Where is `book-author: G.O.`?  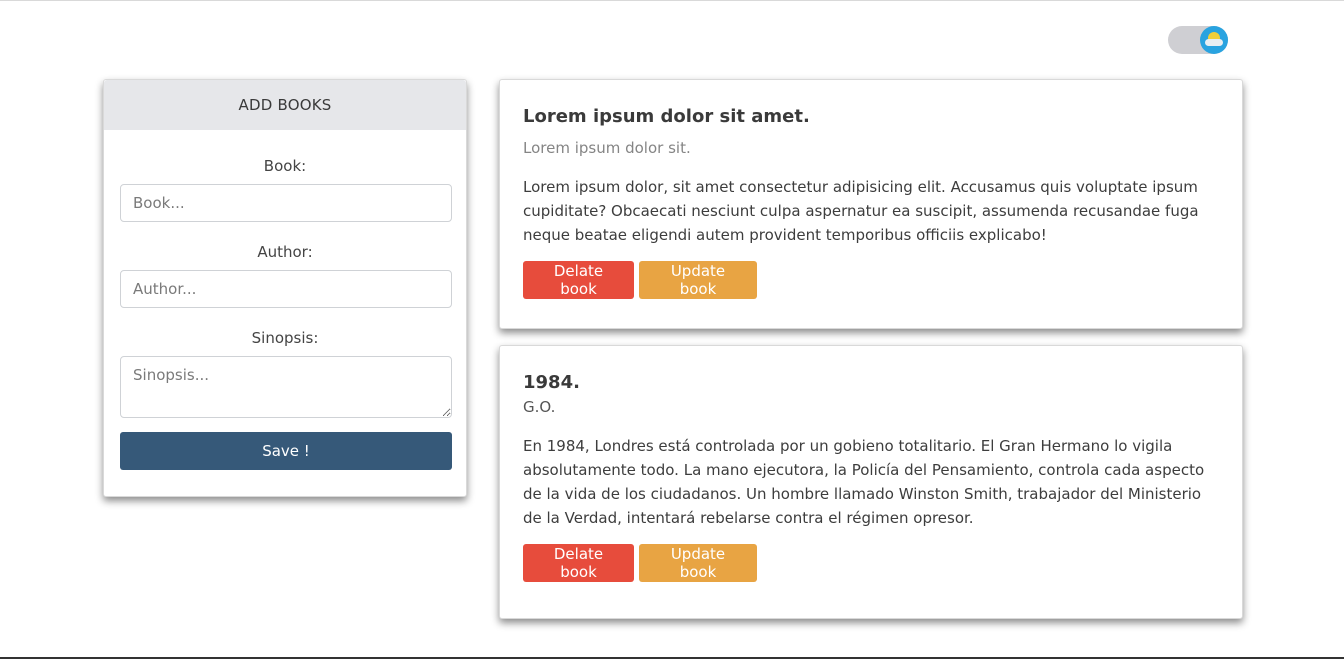
book-author: G.O. is located at coordinates (539, 407).